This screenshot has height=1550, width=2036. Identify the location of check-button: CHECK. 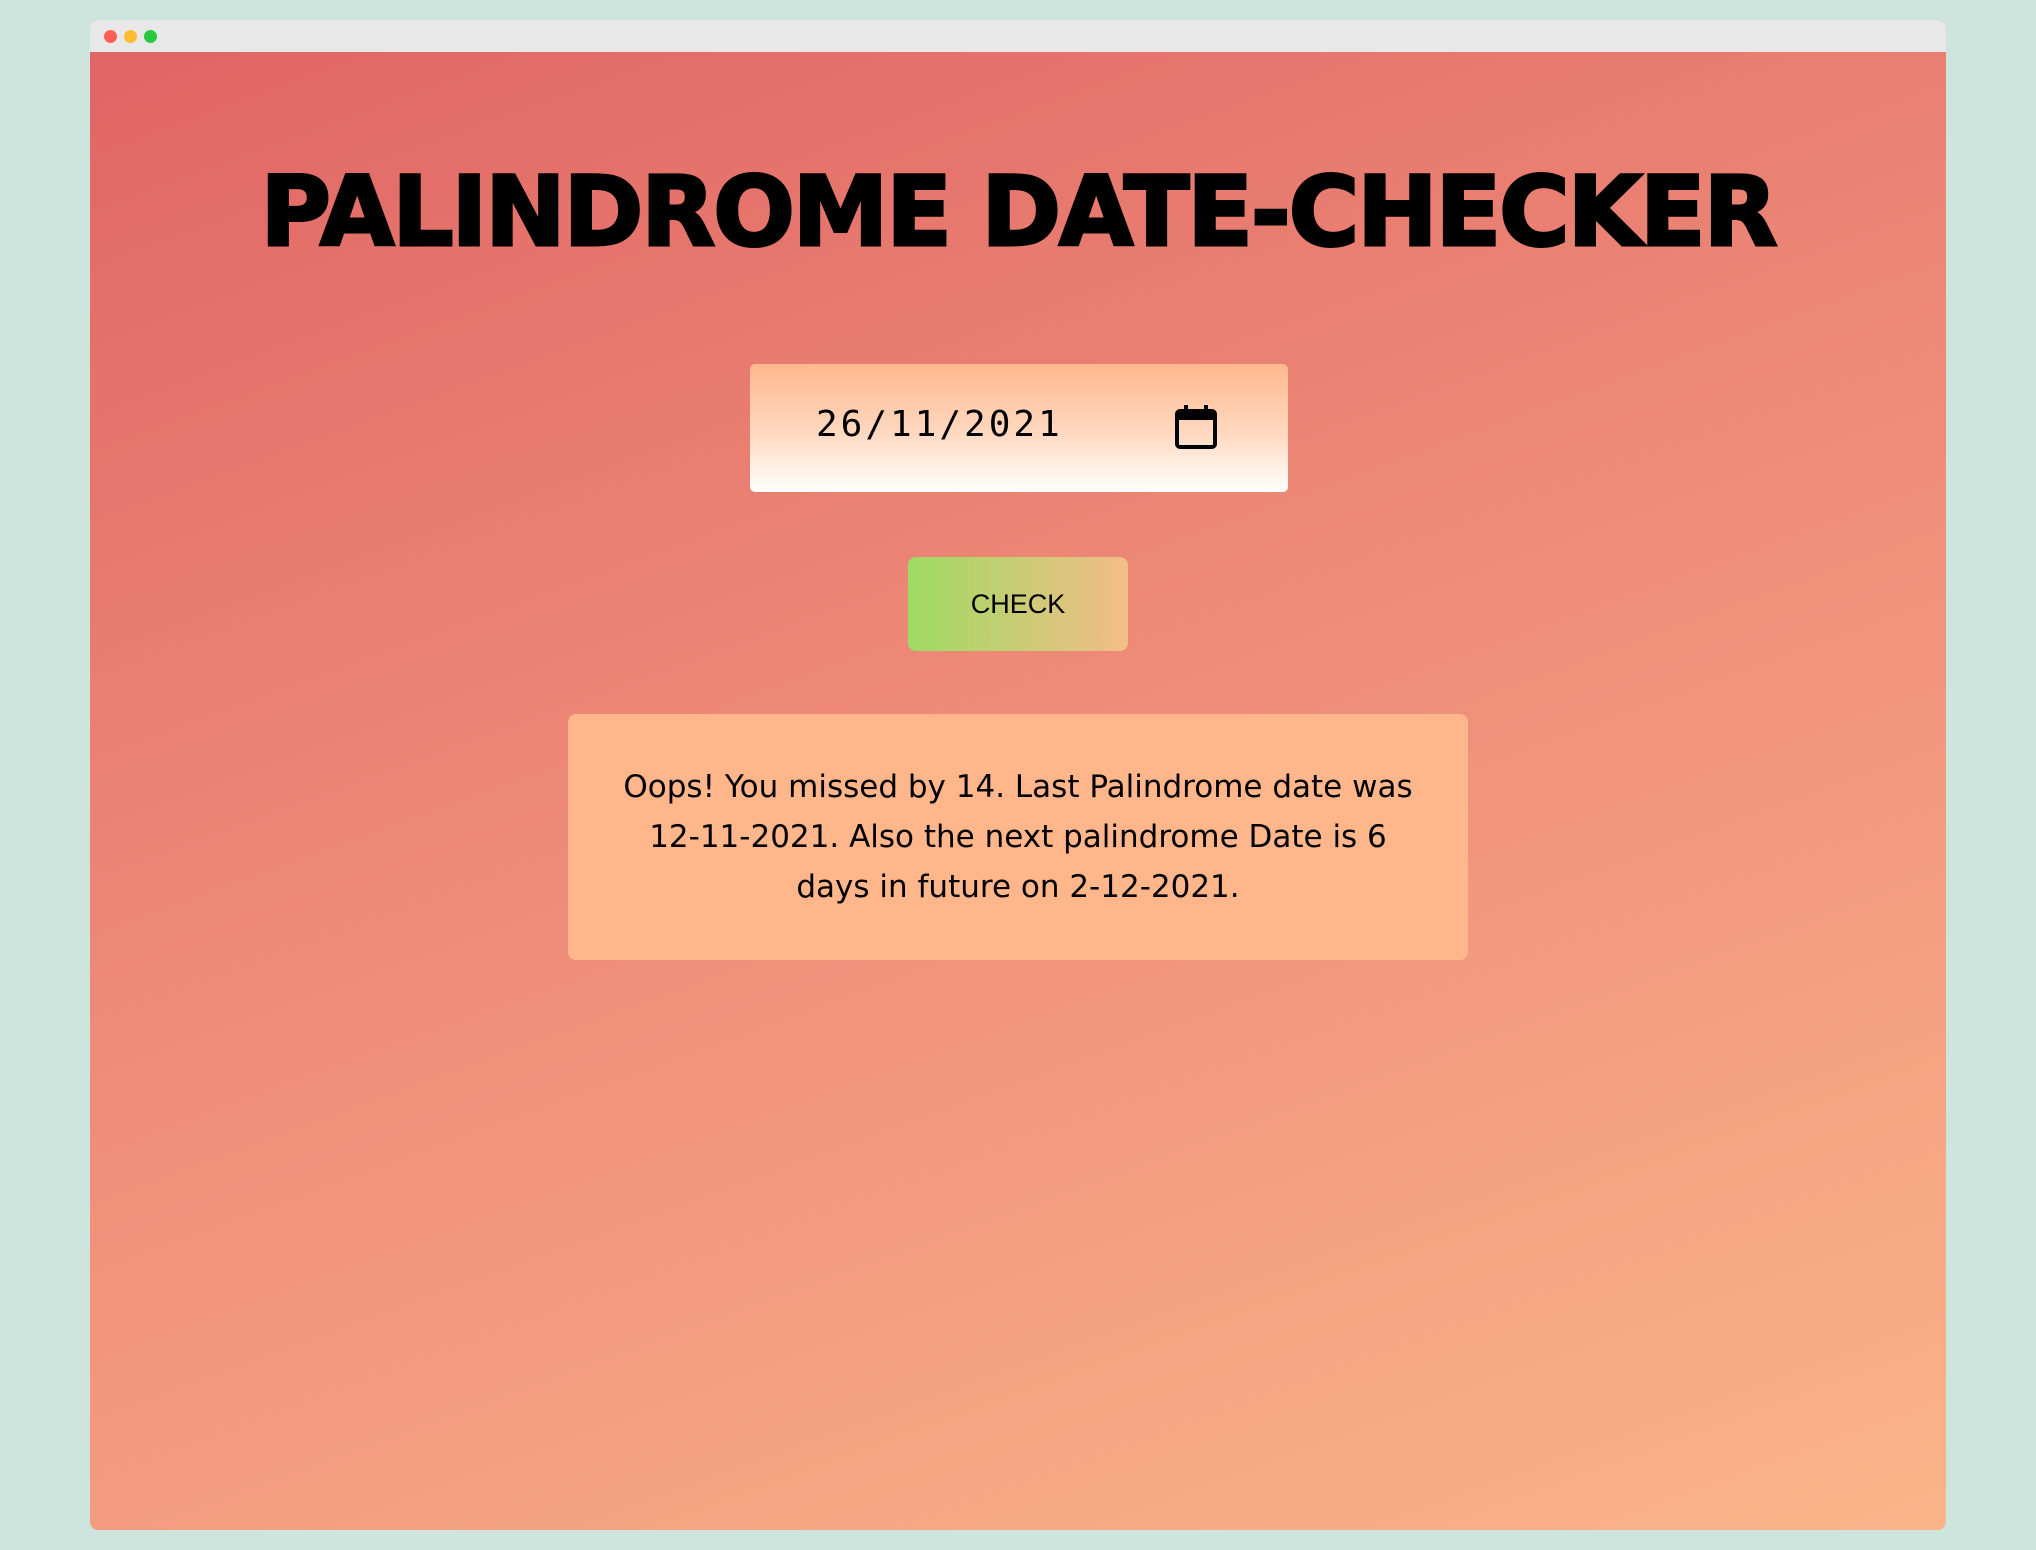
(1018, 604).